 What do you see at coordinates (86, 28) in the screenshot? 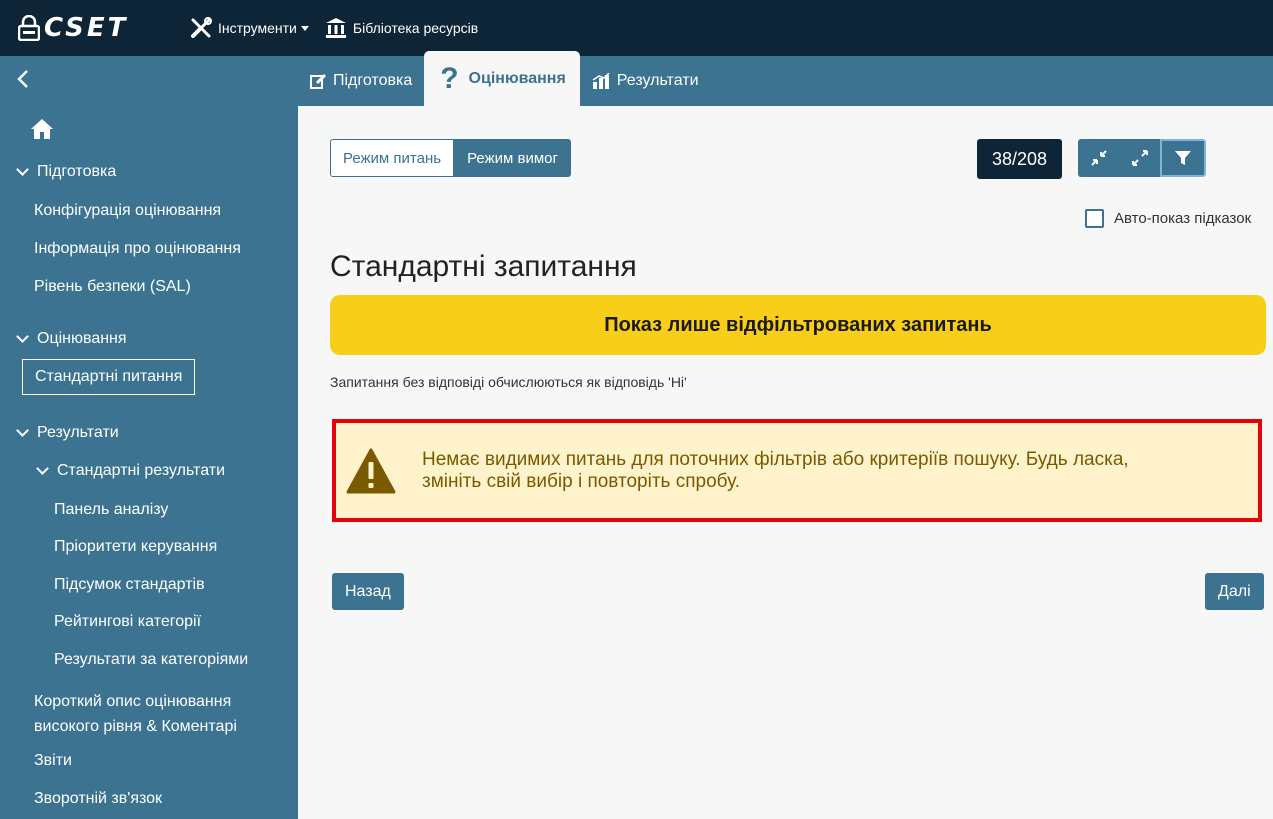
I see `logo-text: CSET` at bounding box center [86, 28].